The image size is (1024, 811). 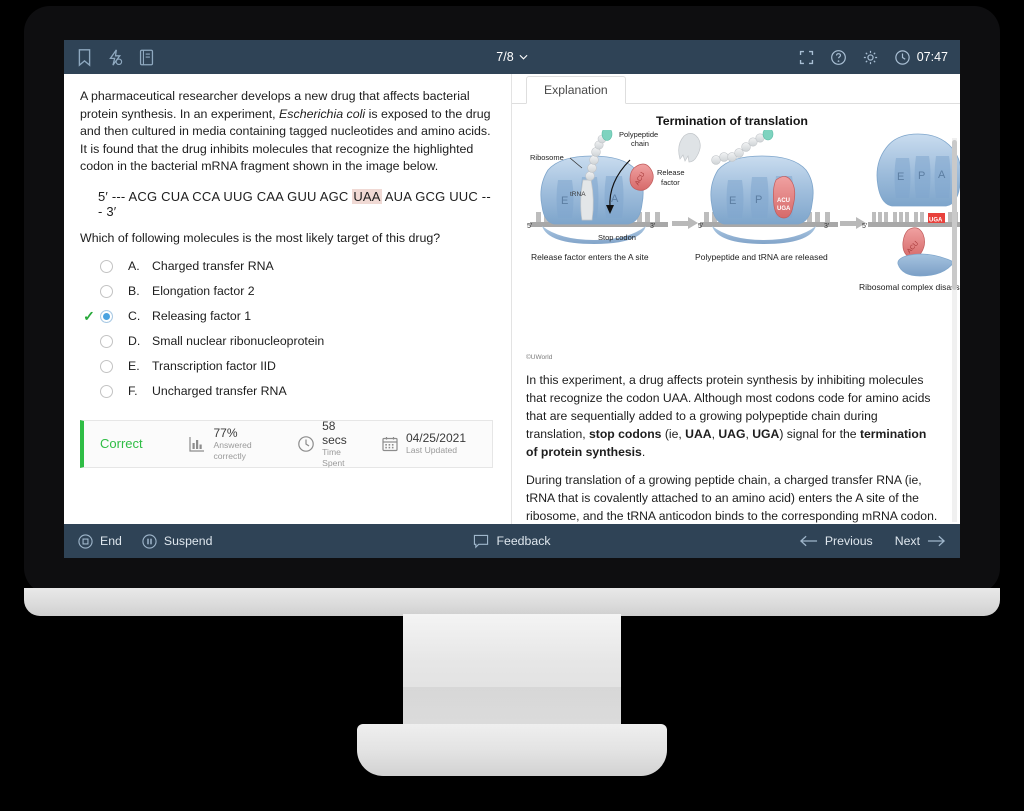 What do you see at coordinates (783, 201) in the screenshot?
I see `svg-text: ACU` at bounding box center [783, 201].